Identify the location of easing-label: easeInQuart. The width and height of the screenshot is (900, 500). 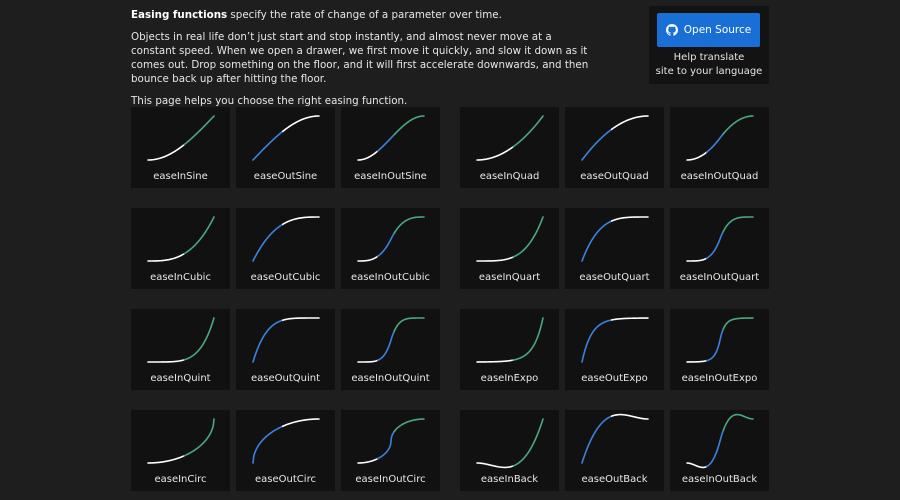
(509, 277).